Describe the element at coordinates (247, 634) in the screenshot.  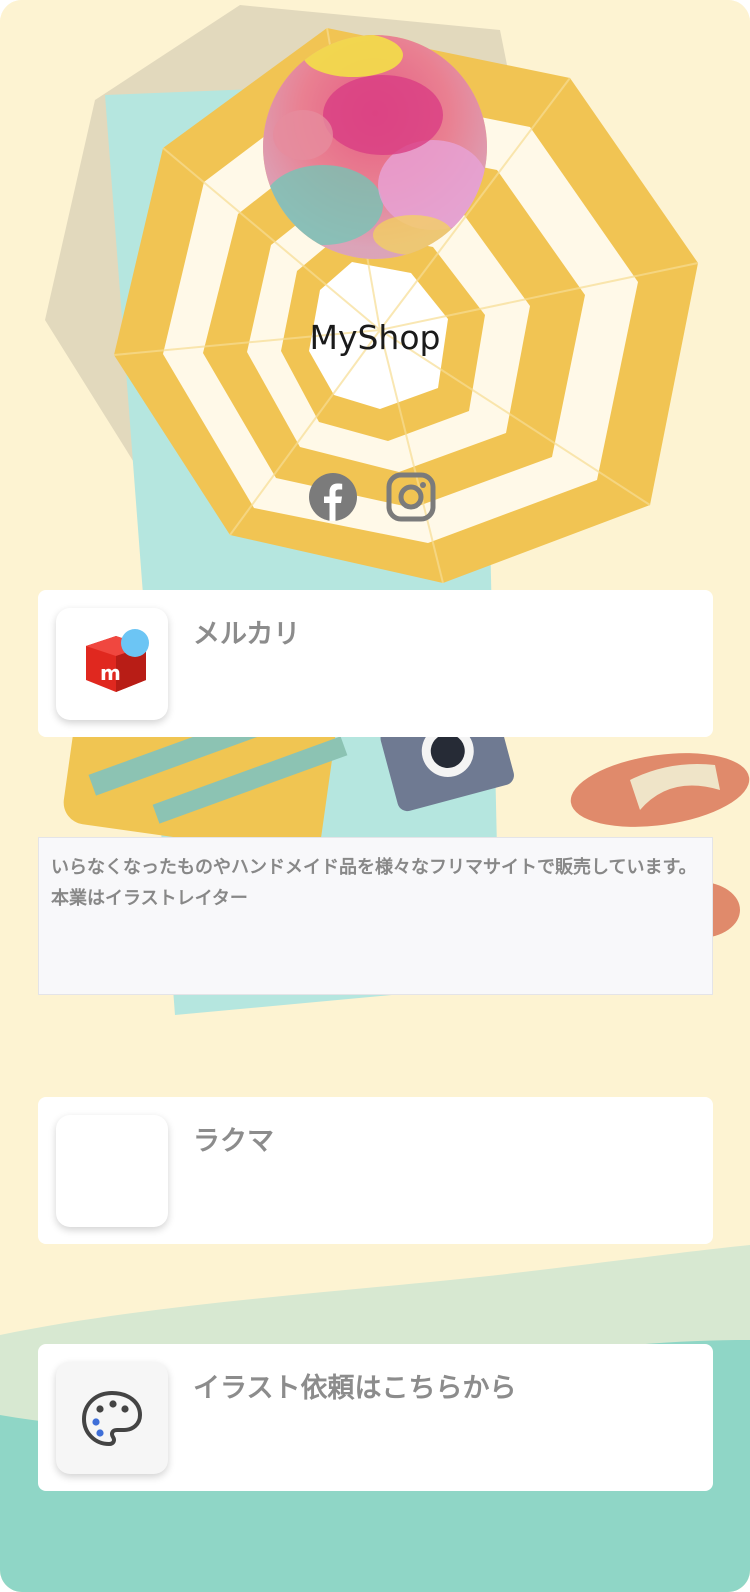
I see `link-title: メルカリ` at that location.